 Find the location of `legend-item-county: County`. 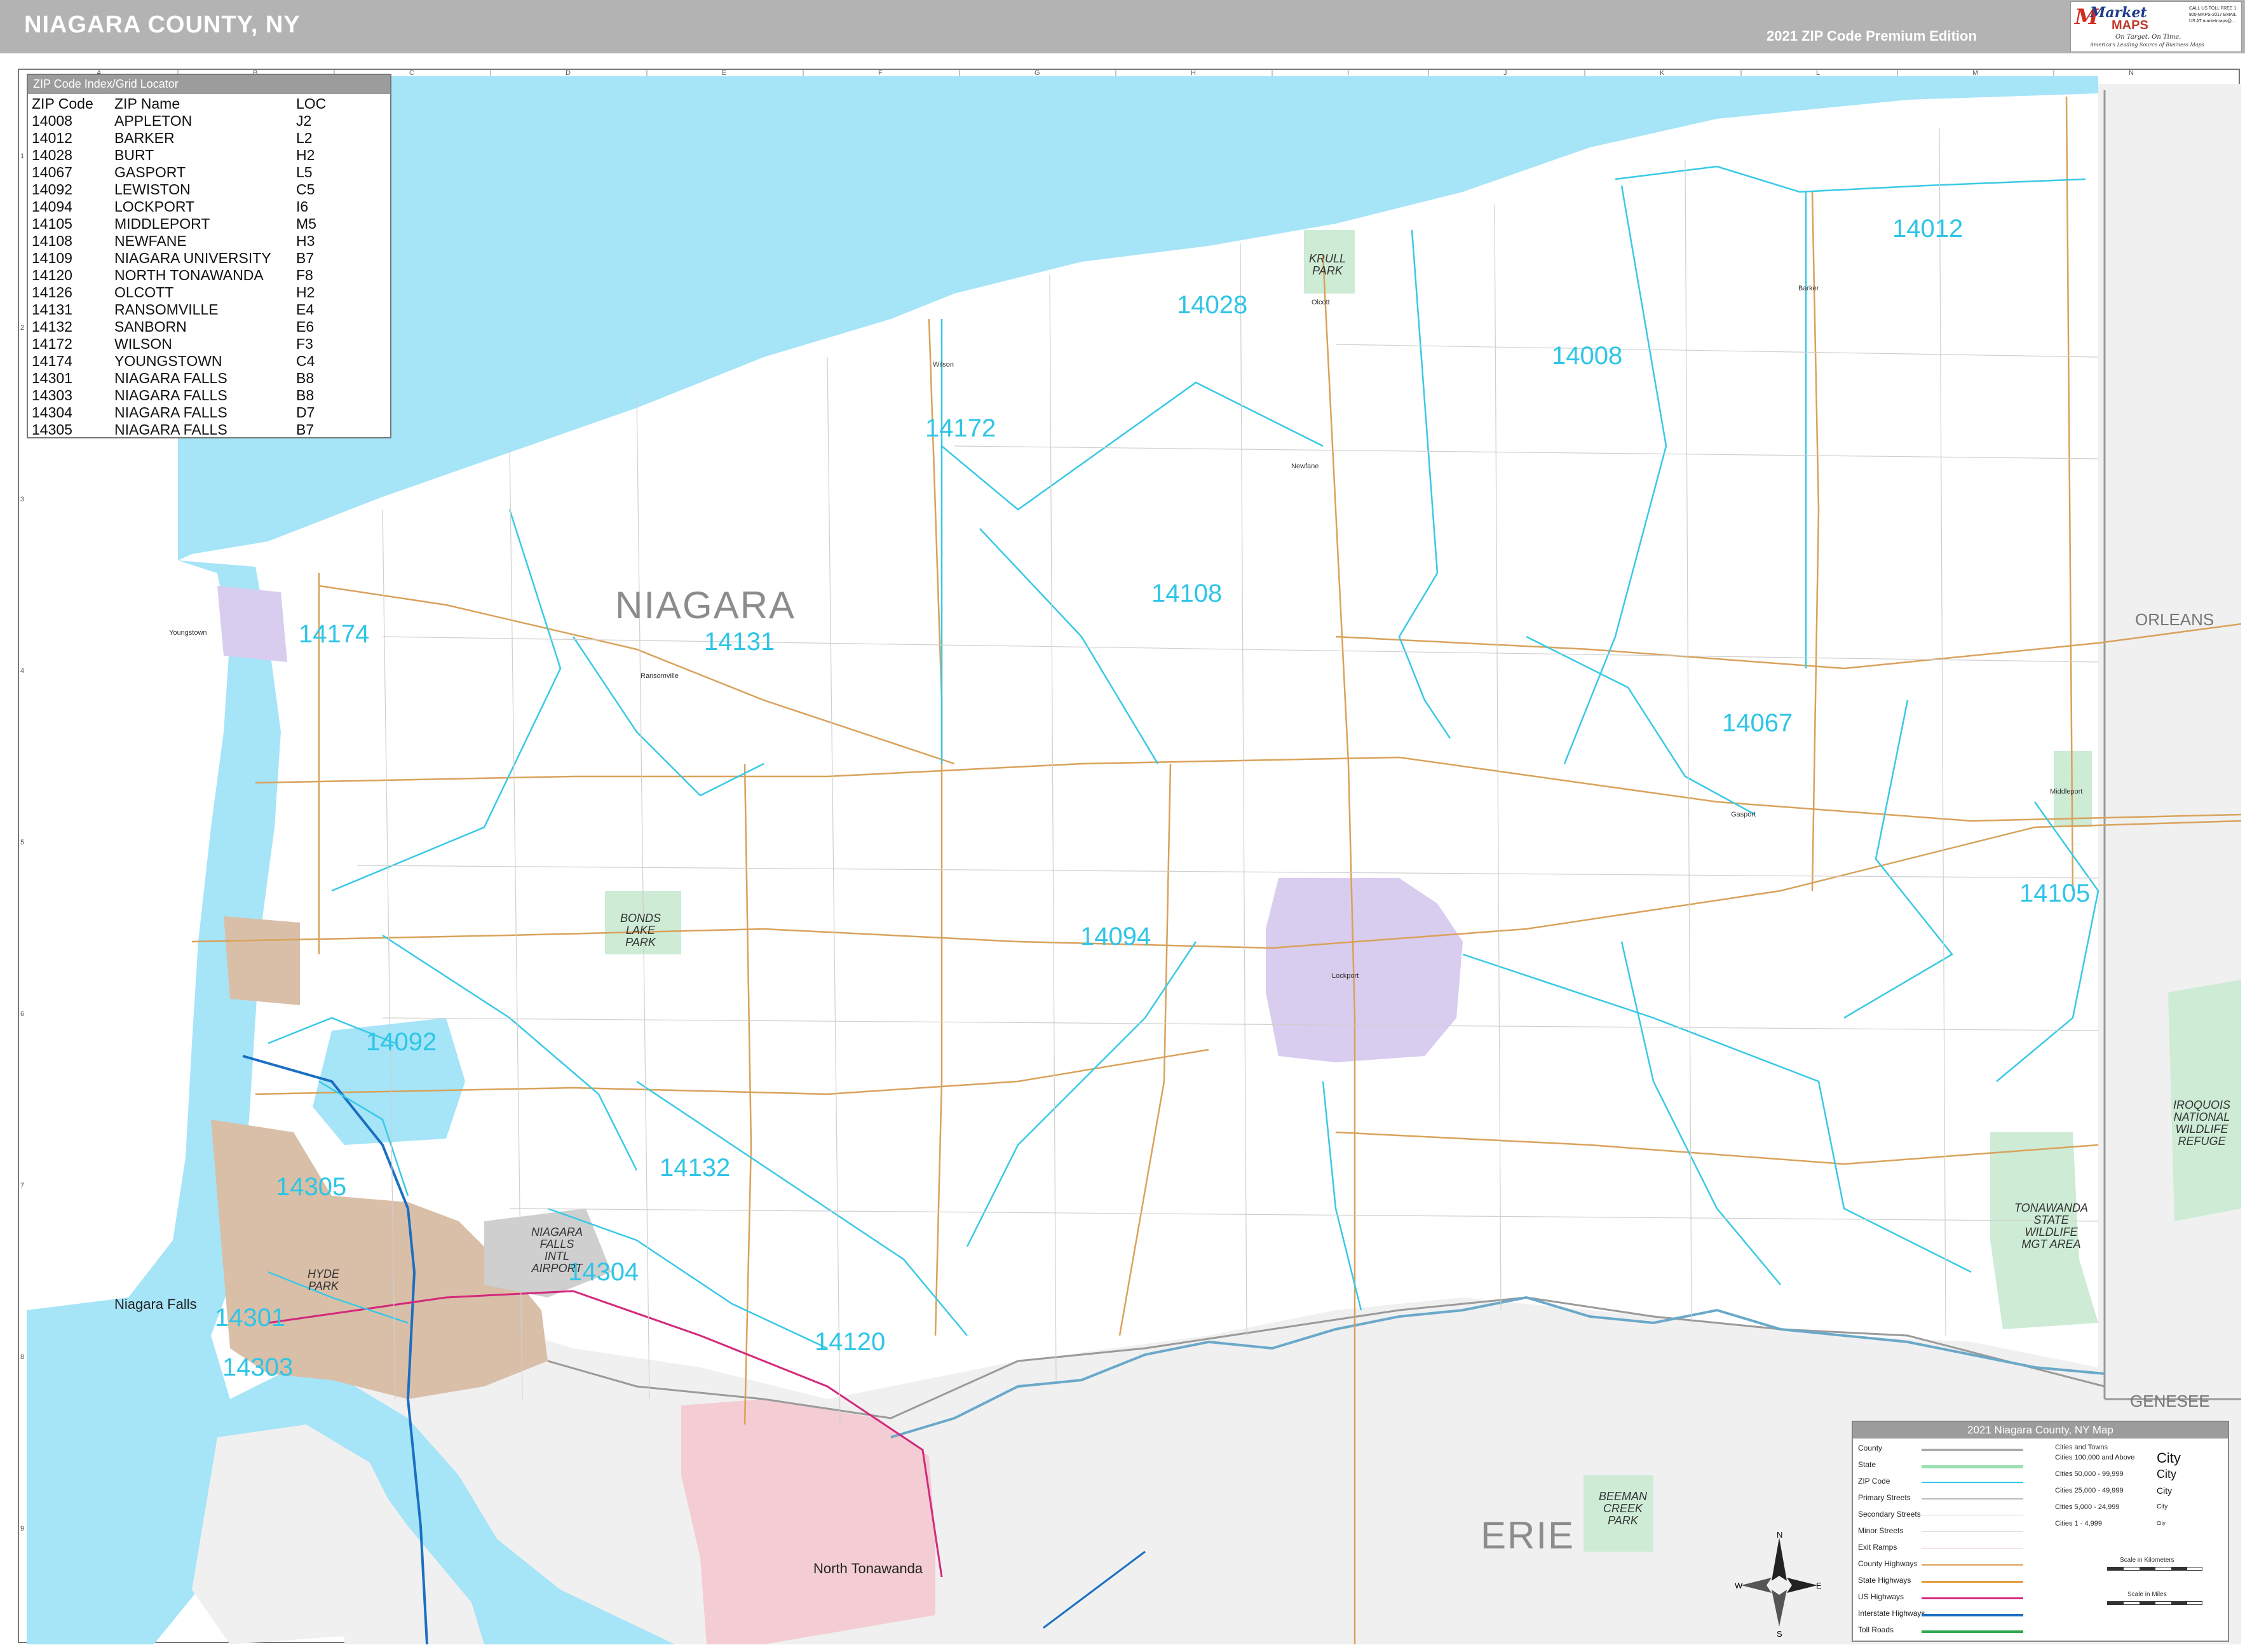

legend-item-county: County is located at coordinates (1870, 1448).